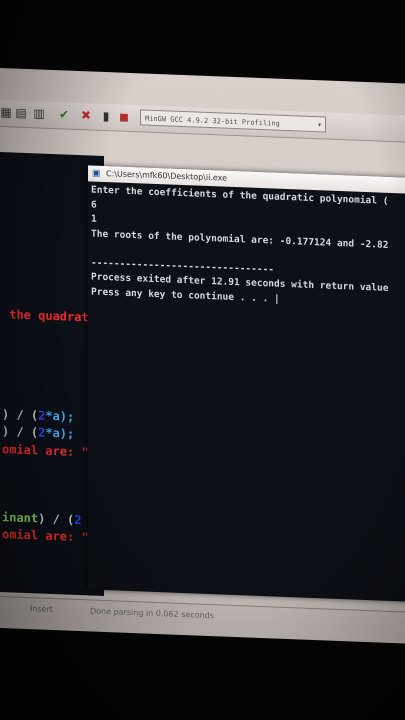  I want to click on console-title: C:\Users\mfk60\Desktop\ii.exe, so click(167, 176).